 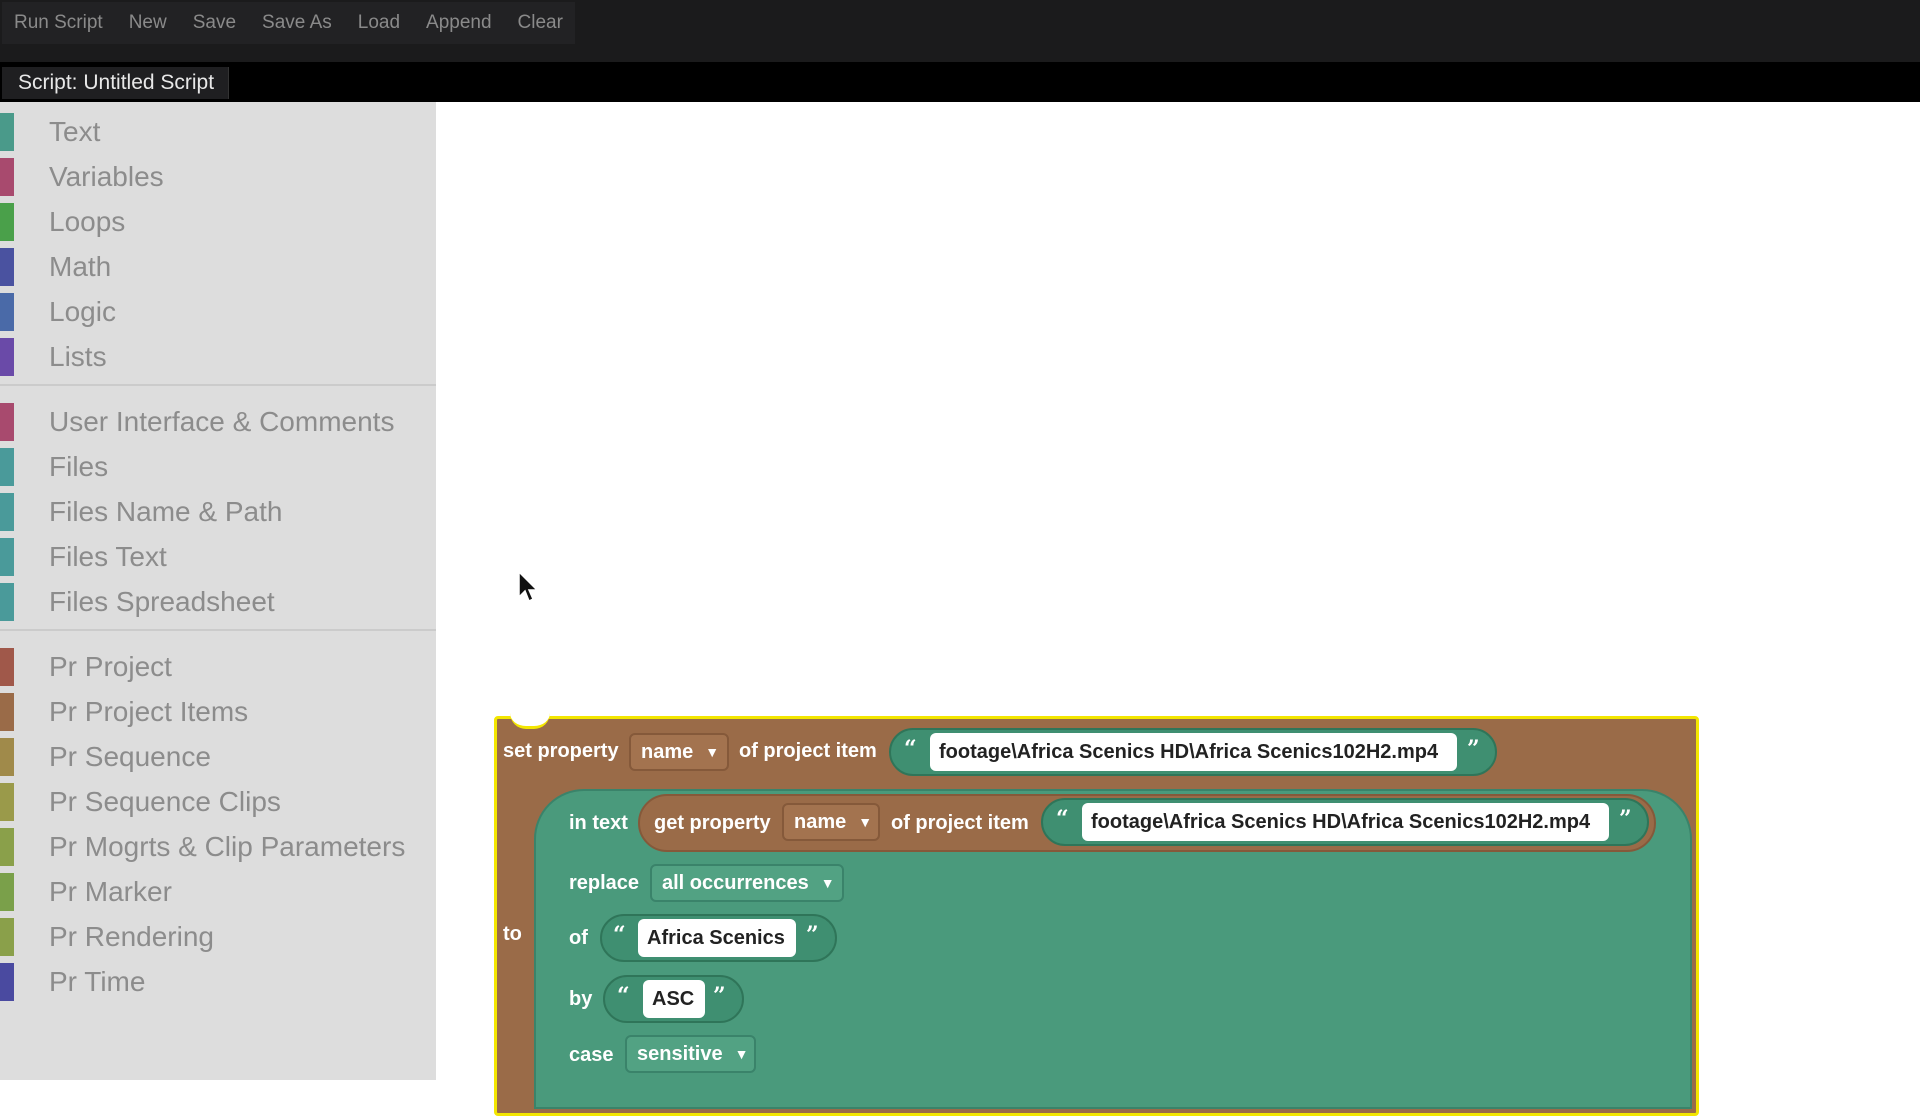 What do you see at coordinates (148, 23) in the screenshot?
I see `menu-item-1: New` at bounding box center [148, 23].